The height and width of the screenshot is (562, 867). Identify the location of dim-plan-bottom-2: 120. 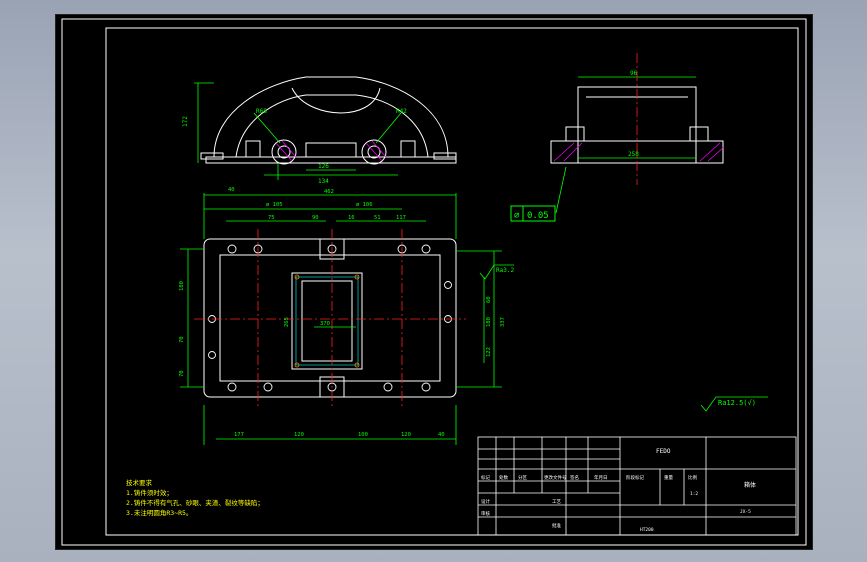
(299, 435).